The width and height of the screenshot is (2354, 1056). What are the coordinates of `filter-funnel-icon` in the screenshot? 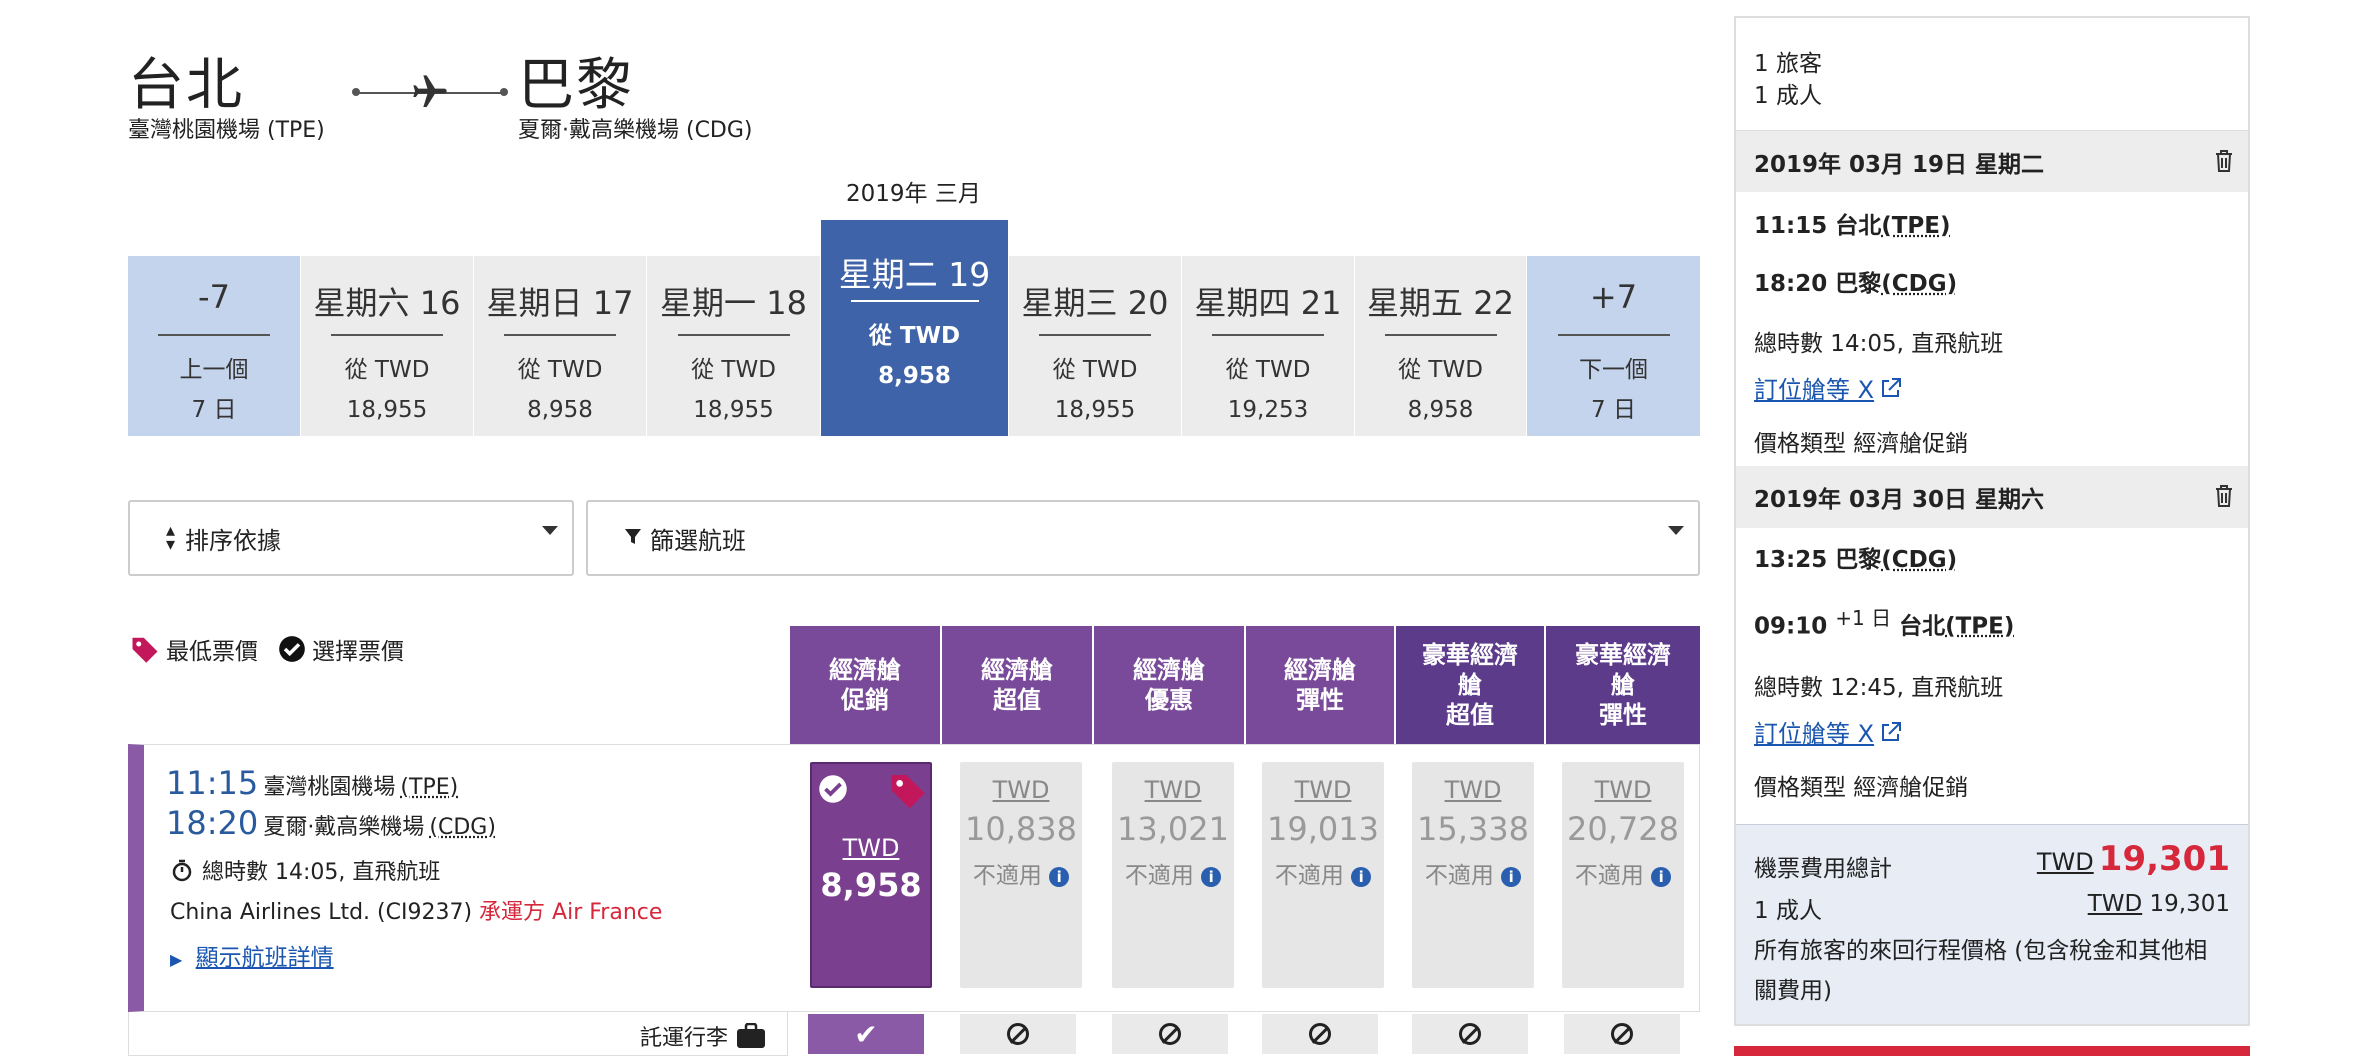 It's located at (633, 538).